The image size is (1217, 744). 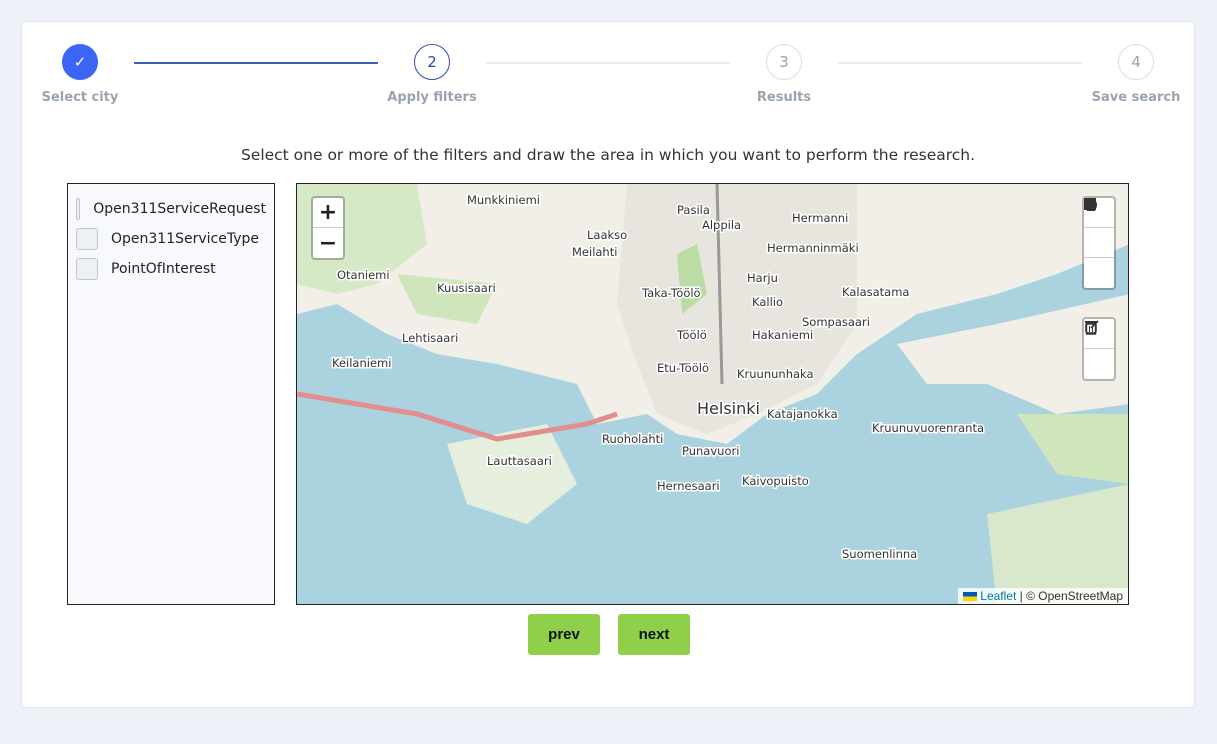 What do you see at coordinates (782, 335) in the screenshot?
I see `map-place-label: Hakaniemi` at bounding box center [782, 335].